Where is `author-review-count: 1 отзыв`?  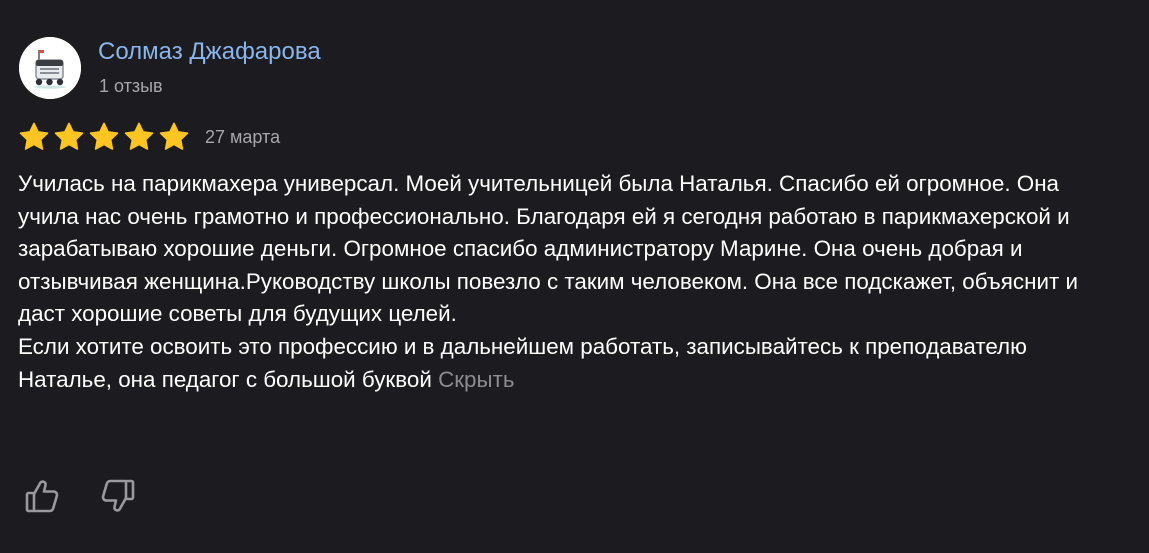
author-review-count: 1 отзыв is located at coordinates (131, 86).